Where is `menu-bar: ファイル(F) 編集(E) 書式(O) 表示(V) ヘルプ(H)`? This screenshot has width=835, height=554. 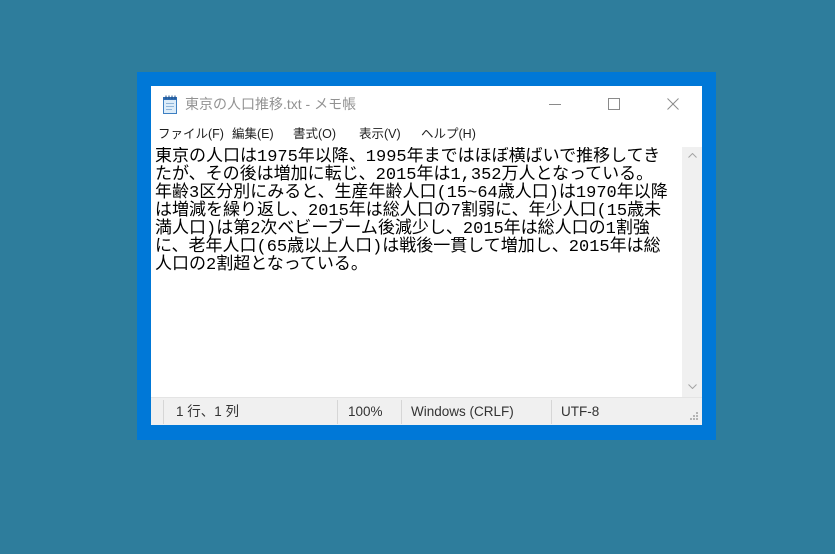
menu-bar: ファイル(F) 編集(E) 書式(O) 表示(V) ヘルプ(H) is located at coordinates (426, 134).